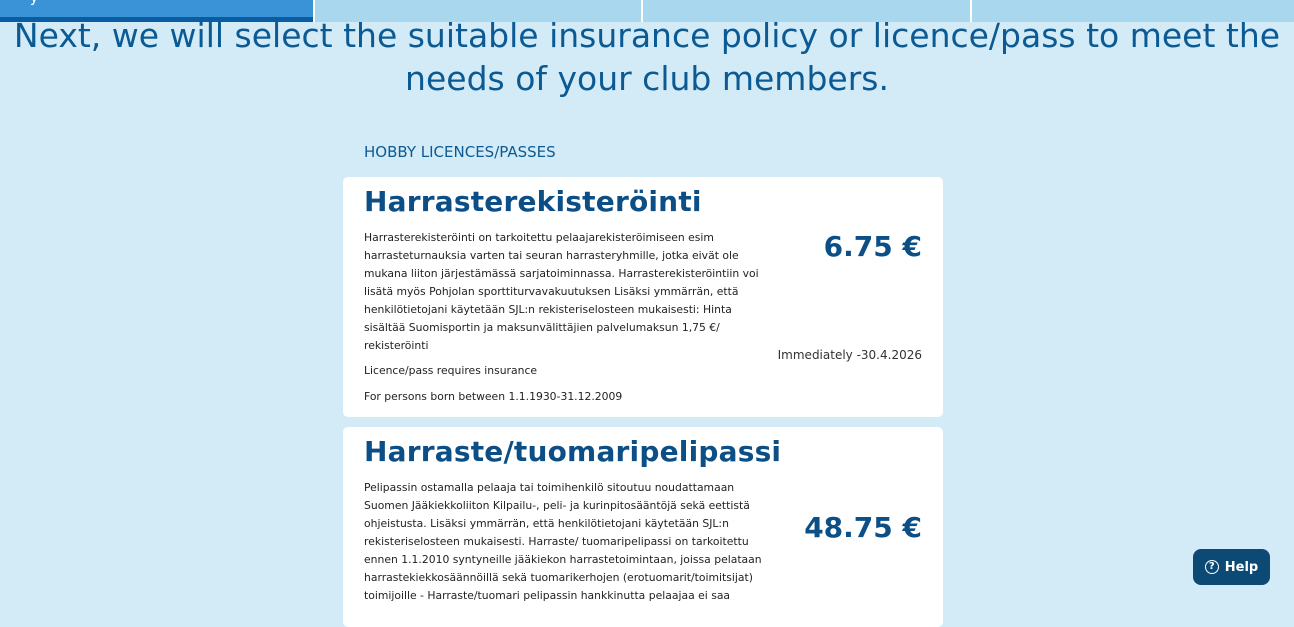 The height and width of the screenshot is (627, 1294). I want to click on licence-title: Harraste/tuomaripelipassi, so click(573, 451).